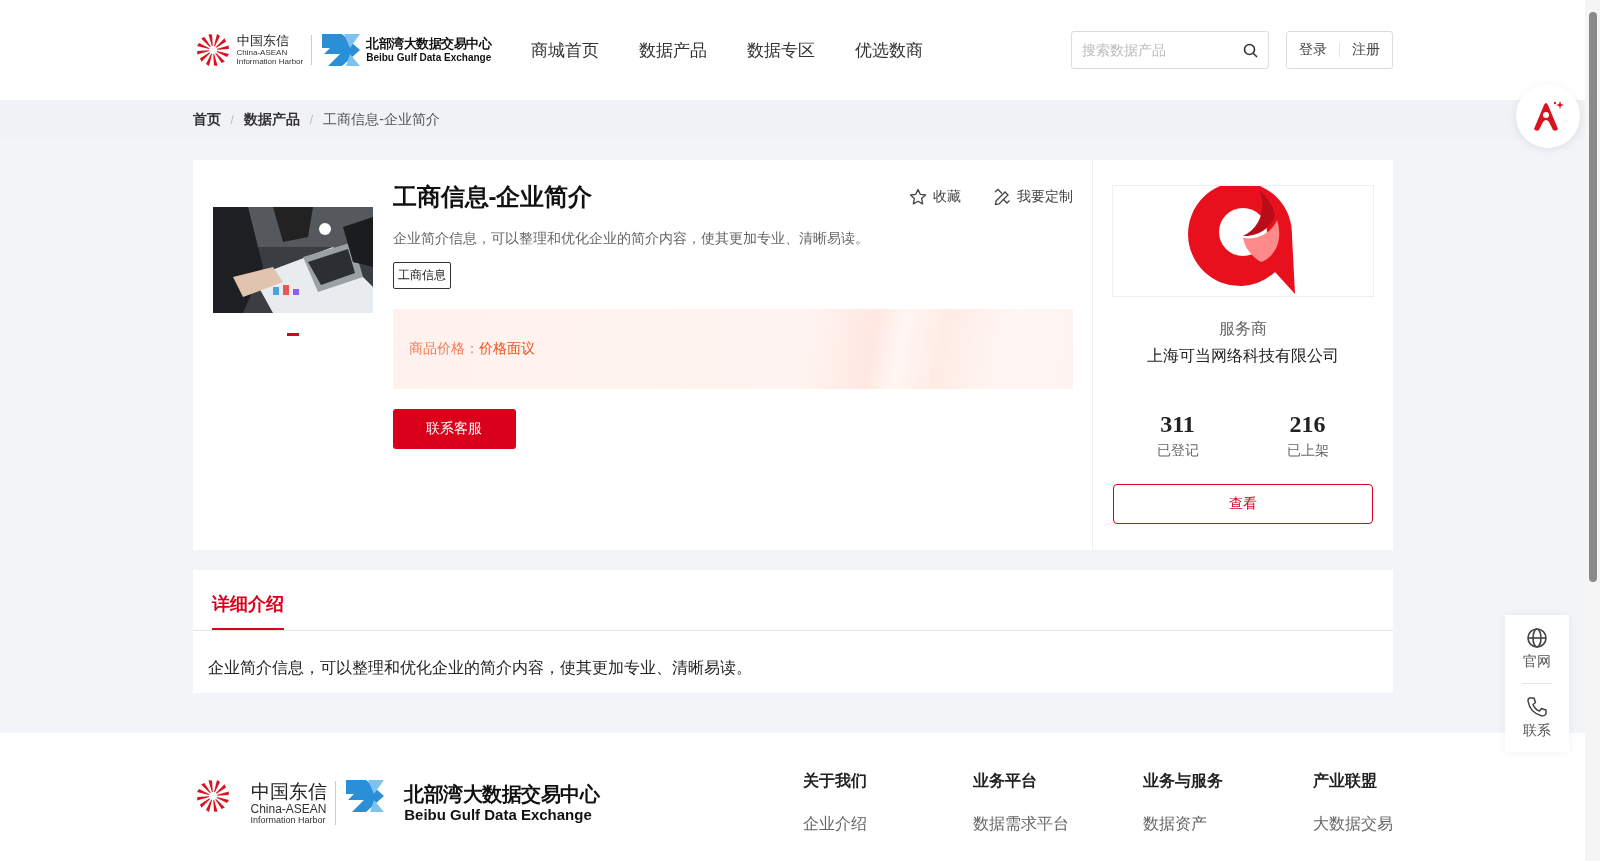 This screenshot has width=1600, height=861. Describe the element at coordinates (492, 197) in the screenshot. I see `product-title: 工商信息-企业简介` at that location.